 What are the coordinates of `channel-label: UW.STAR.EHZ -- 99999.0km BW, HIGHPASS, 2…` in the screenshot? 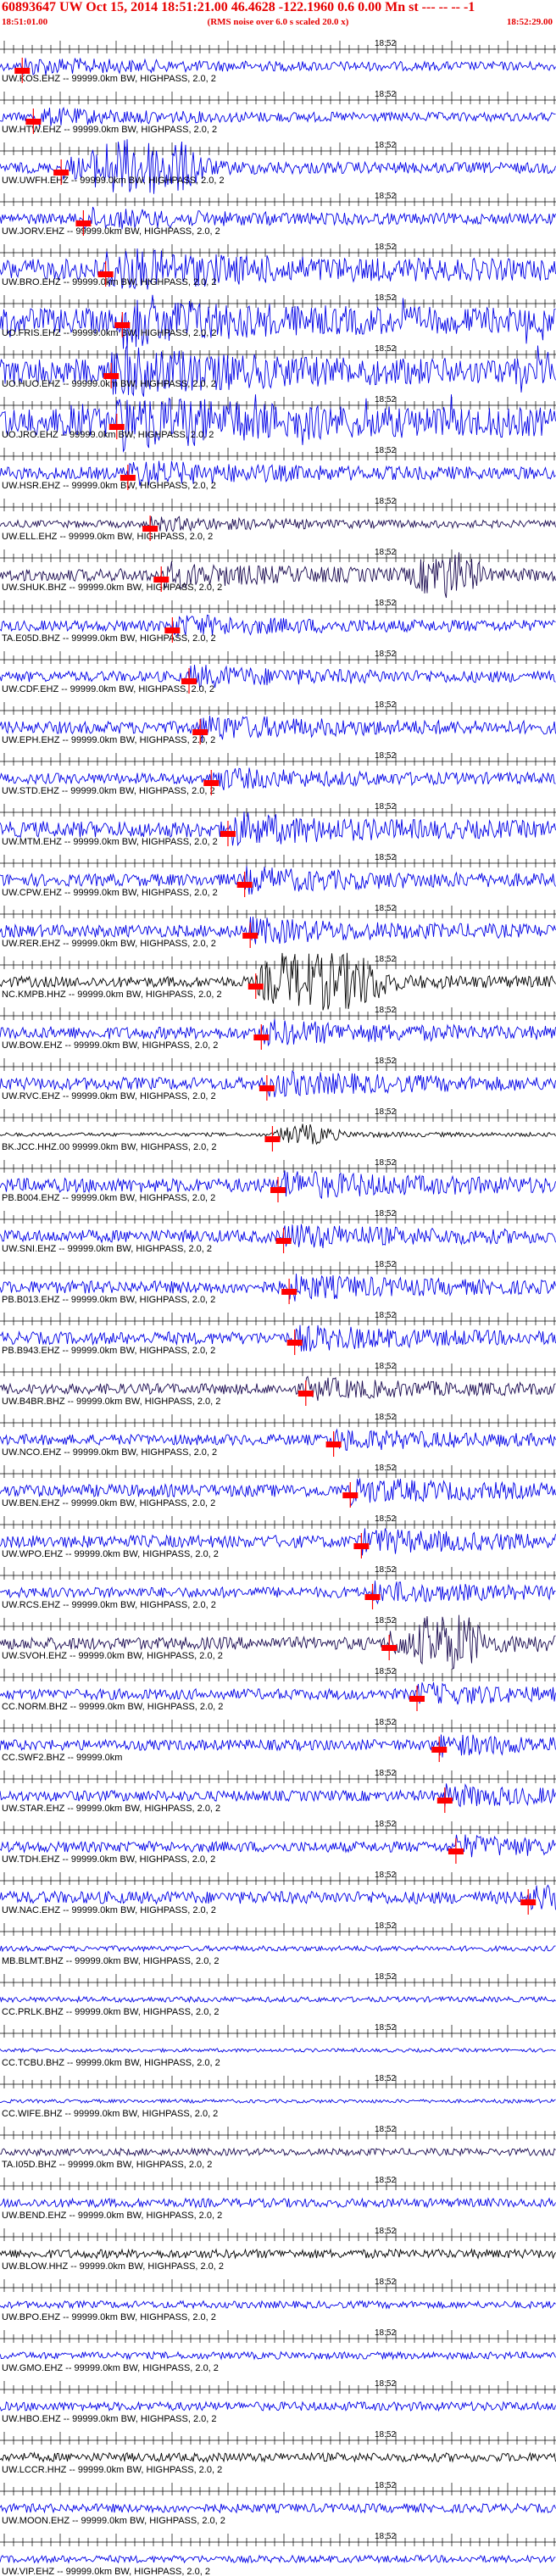 It's located at (111, 1809).